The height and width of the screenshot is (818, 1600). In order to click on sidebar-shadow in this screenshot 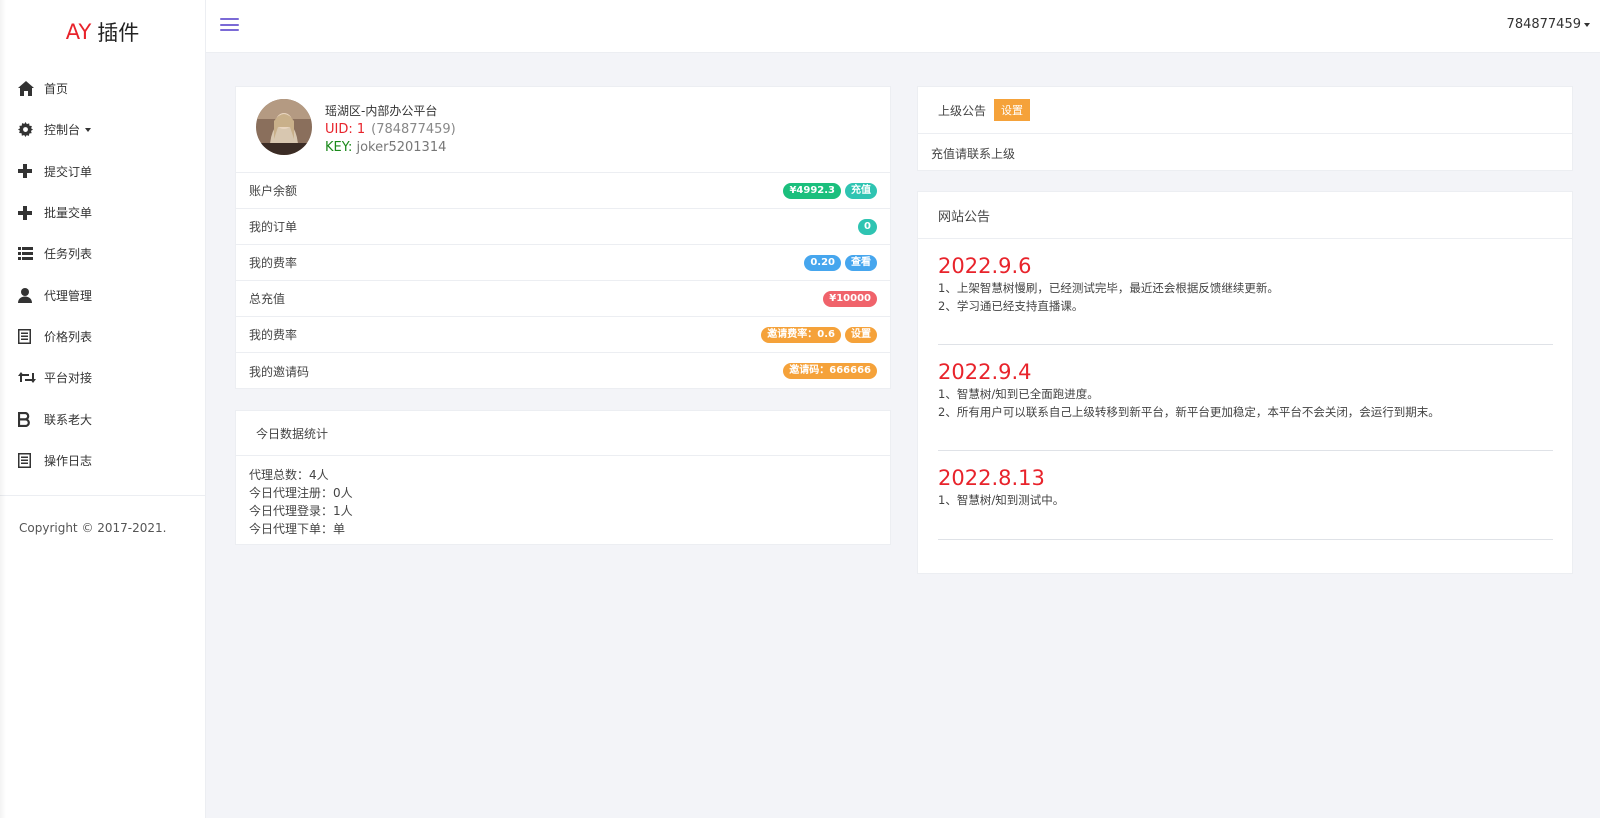, I will do `click(3, 409)`.